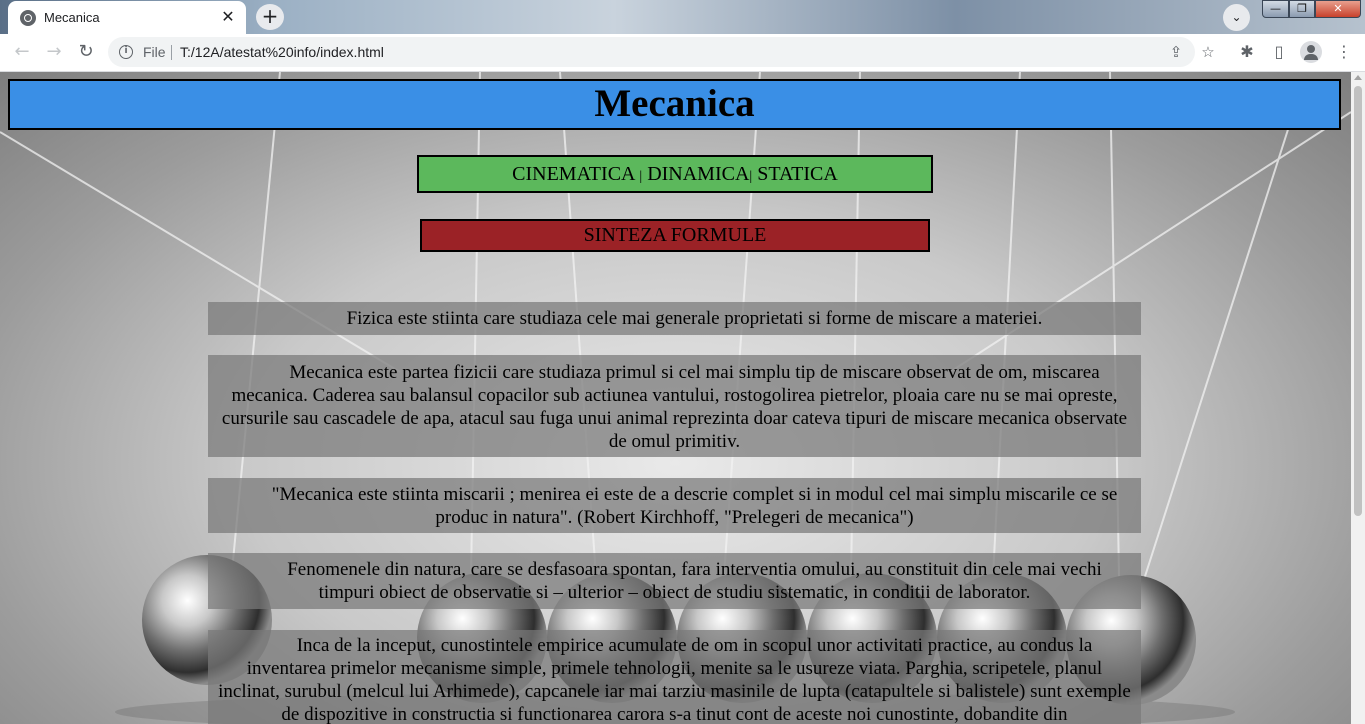 Image resolution: width=1365 pixels, height=724 pixels. I want to click on back-arrow-icon: ←, so click(22, 52).